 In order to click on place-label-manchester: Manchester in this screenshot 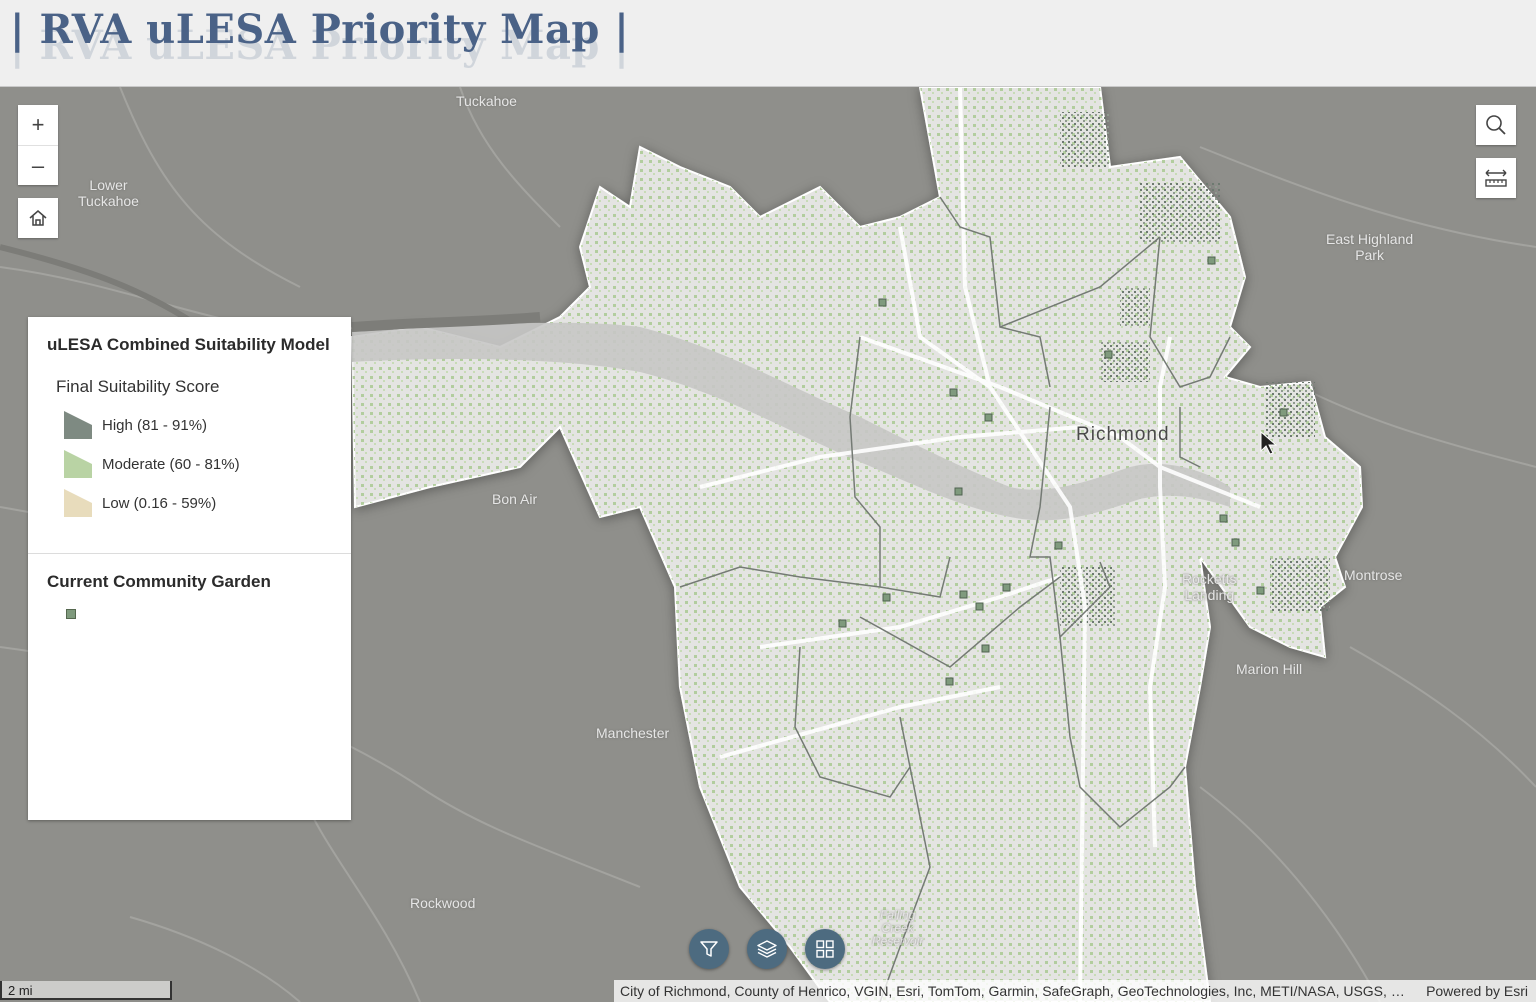, I will do `click(633, 733)`.